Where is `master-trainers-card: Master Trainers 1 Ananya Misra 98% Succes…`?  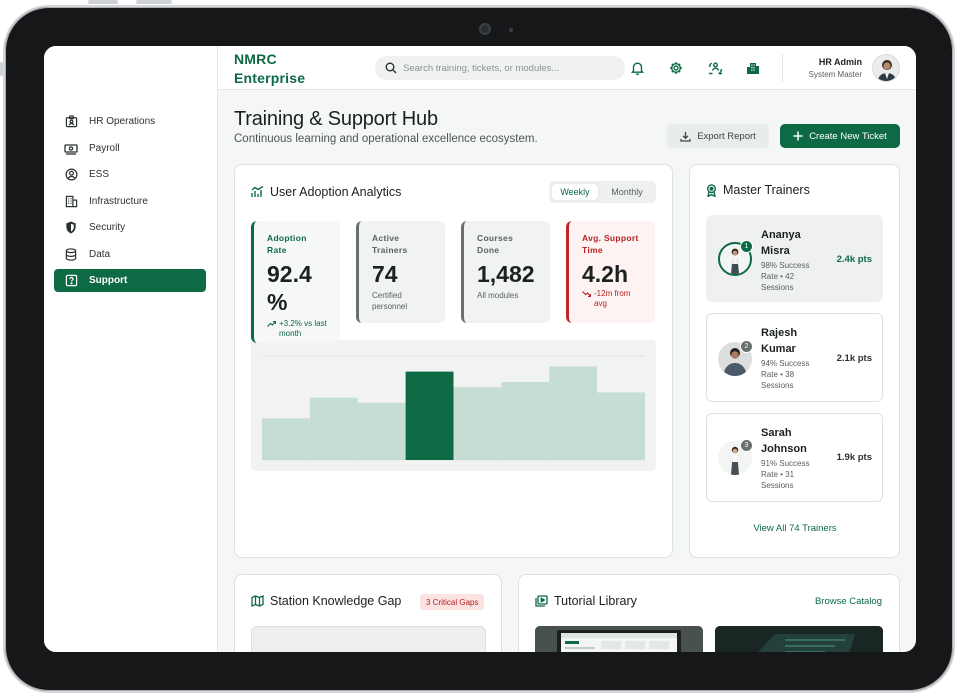 master-trainers-card: Master Trainers 1 Ananya Misra 98% Succes… is located at coordinates (794, 361).